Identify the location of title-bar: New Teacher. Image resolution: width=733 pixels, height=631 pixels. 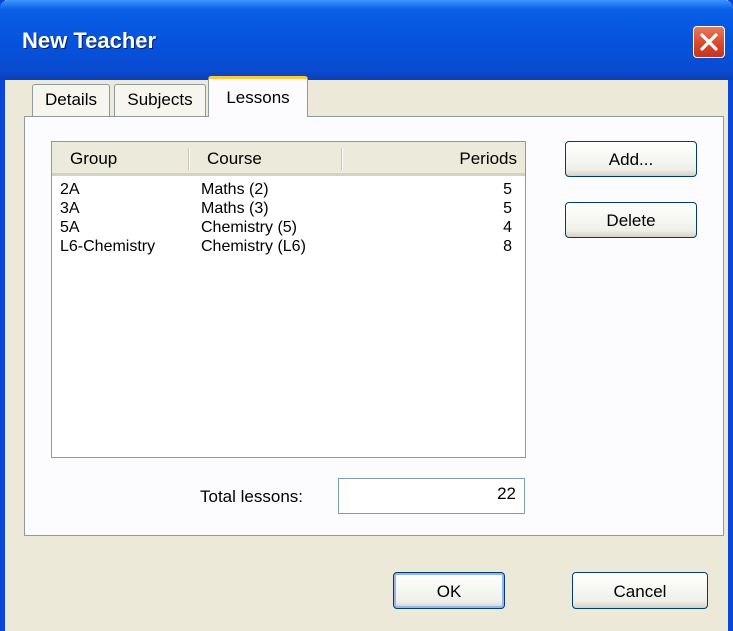
(366, 40).